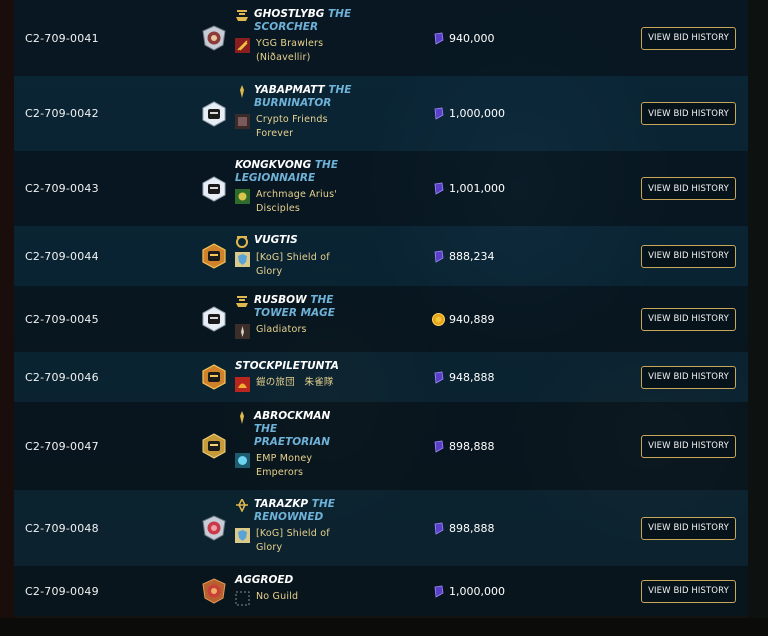 This screenshot has height=636, width=768. What do you see at coordinates (289, 14) in the screenshot?
I see `player-name-text: GHOSTLYBG` at bounding box center [289, 14].